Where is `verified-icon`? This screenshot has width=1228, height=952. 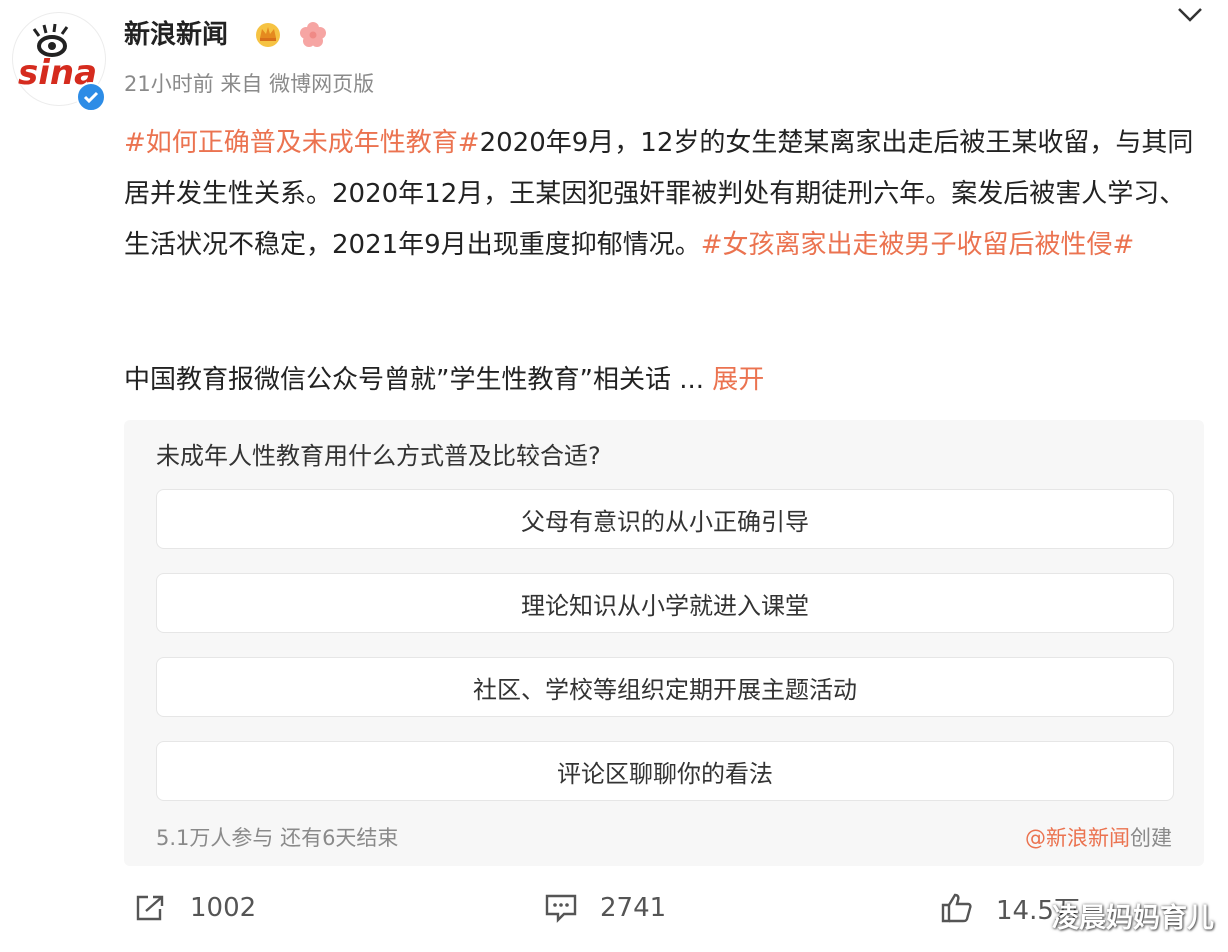 verified-icon is located at coordinates (91, 97).